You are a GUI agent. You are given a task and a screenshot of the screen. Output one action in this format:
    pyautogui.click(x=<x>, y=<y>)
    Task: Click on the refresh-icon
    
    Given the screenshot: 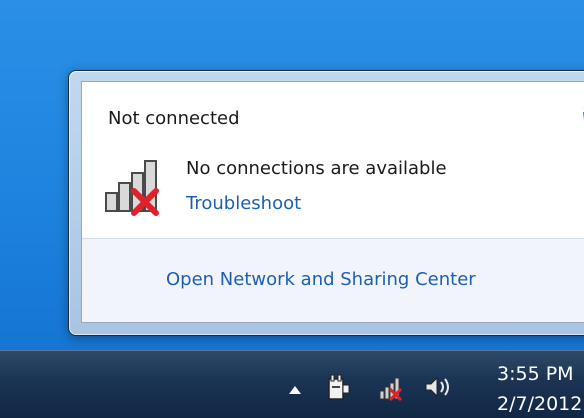 What is the action you would take?
    pyautogui.click(x=582, y=111)
    